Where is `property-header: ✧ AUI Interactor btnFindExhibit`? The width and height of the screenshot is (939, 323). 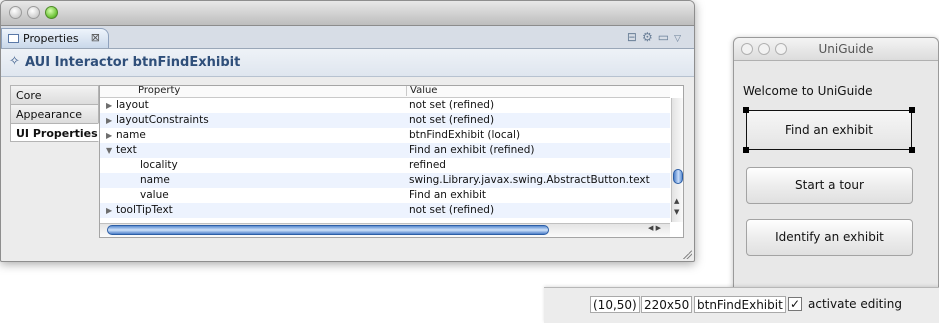 property-header: ✧ AUI Interactor btnFindExhibit is located at coordinates (347, 63).